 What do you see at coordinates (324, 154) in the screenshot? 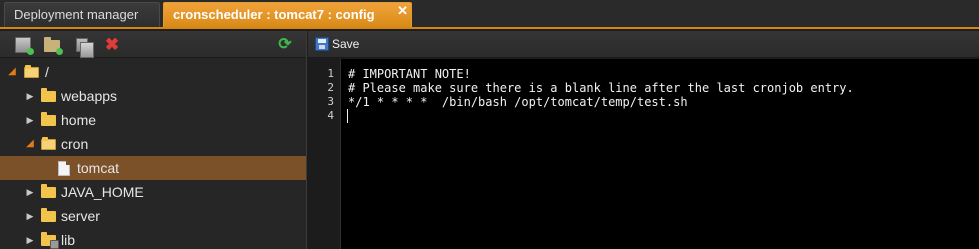
I see `line-number-gutter: 1 2 3 4` at bounding box center [324, 154].